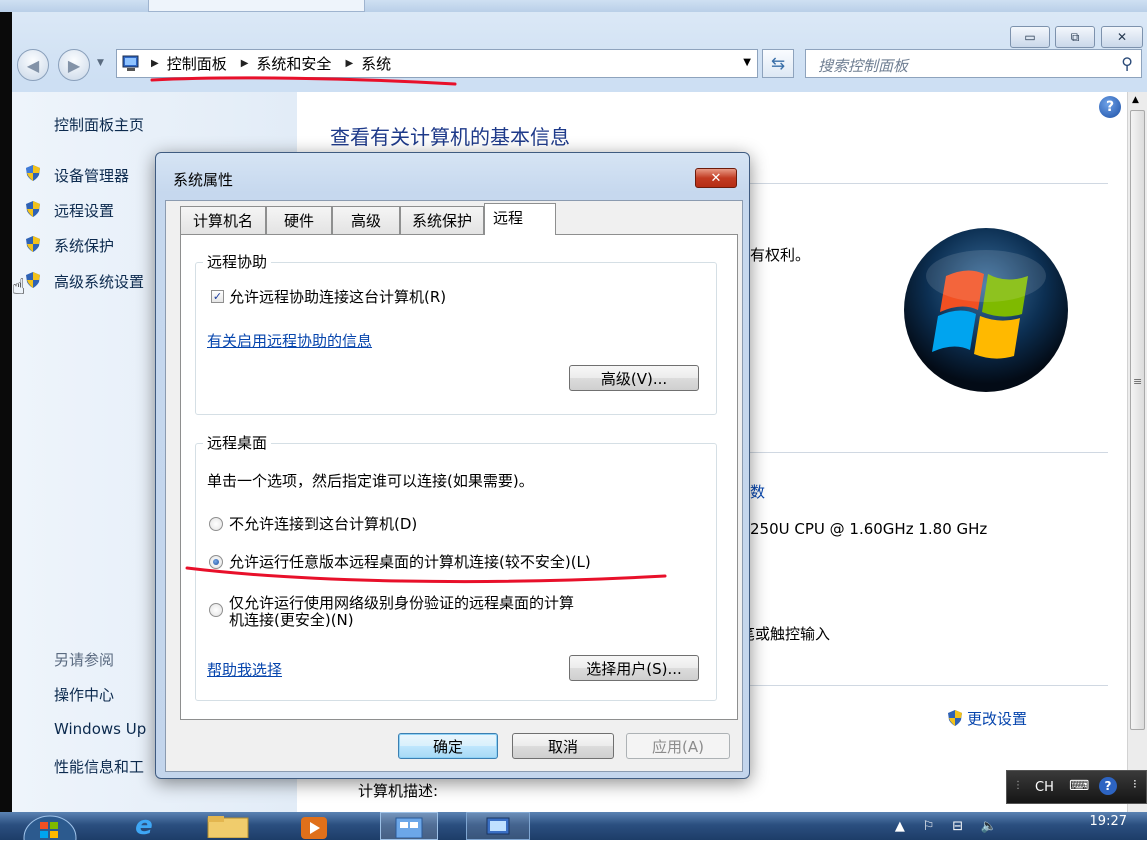 The width and height of the screenshot is (1147, 841). Describe the element at coordinates (1079, 786) in the screenshot. I see `keyboard-icon: ⌨` at that location.